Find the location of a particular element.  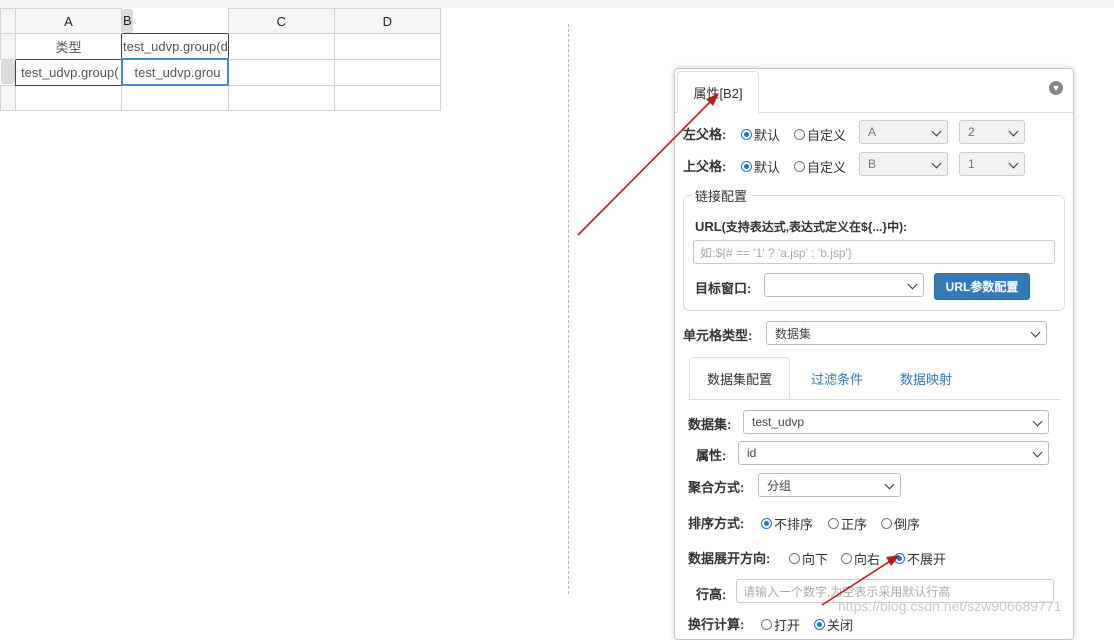

tab-data-mapping: 数据映射 is located at coordinates (926, 378).